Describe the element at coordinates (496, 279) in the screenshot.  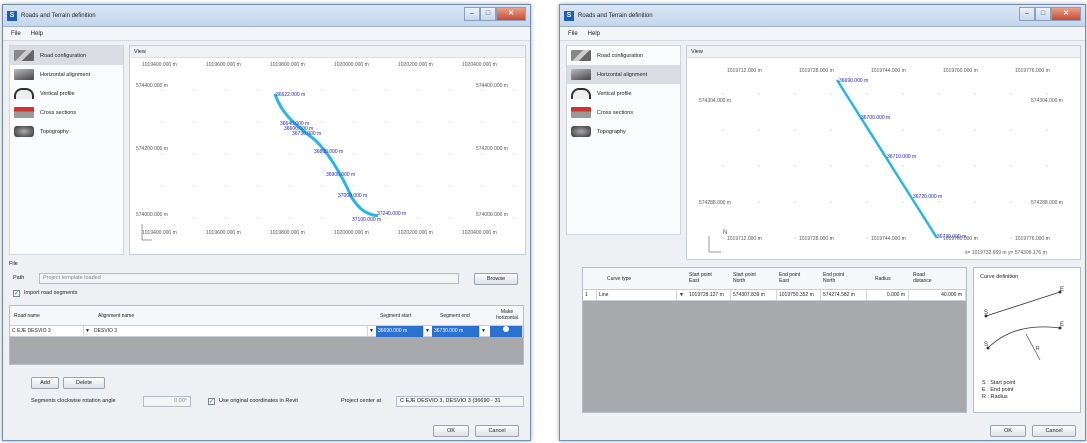
I see `browse-button: Browse` at that location.